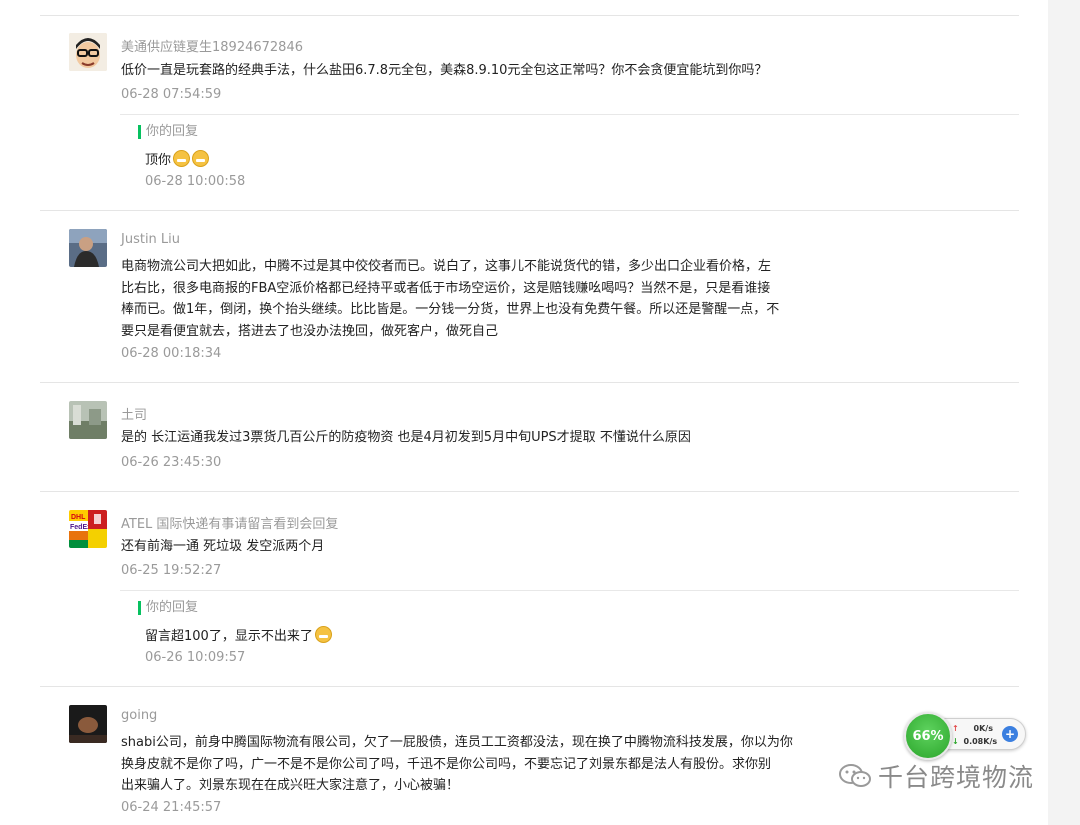  I want to click on reply-time: 06-28 10:00:58, so click(195, 181).